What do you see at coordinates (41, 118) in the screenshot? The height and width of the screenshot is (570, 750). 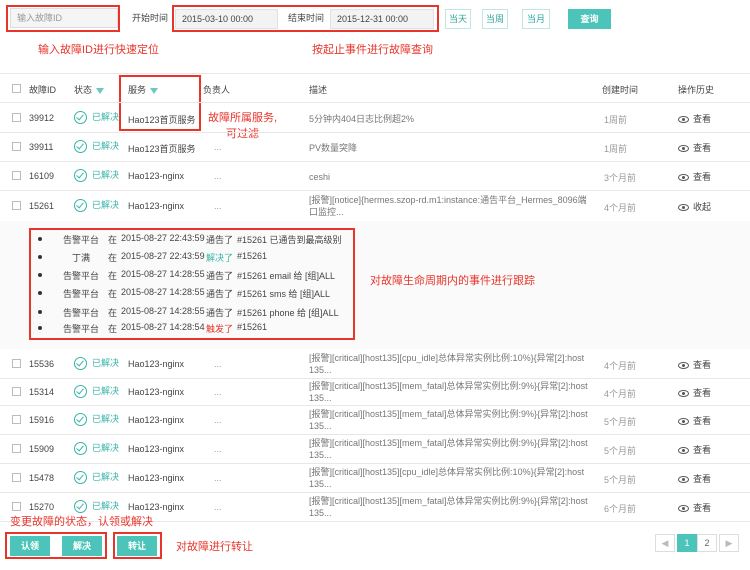 I see `fault-id: 39912` at bounding box center [41, 118].